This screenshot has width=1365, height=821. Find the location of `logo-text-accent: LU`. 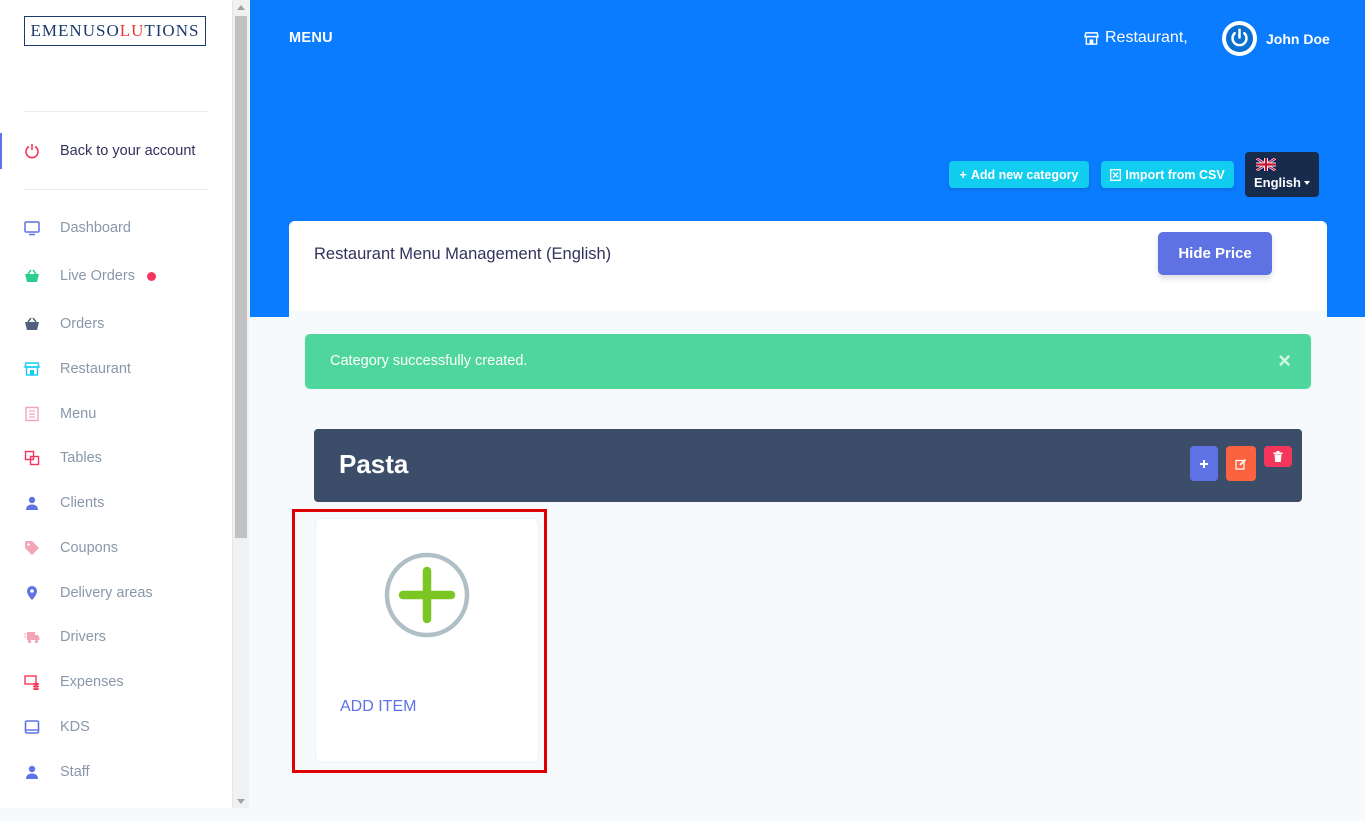

logo-text-accent: LU is located at coordinates (132, 30).